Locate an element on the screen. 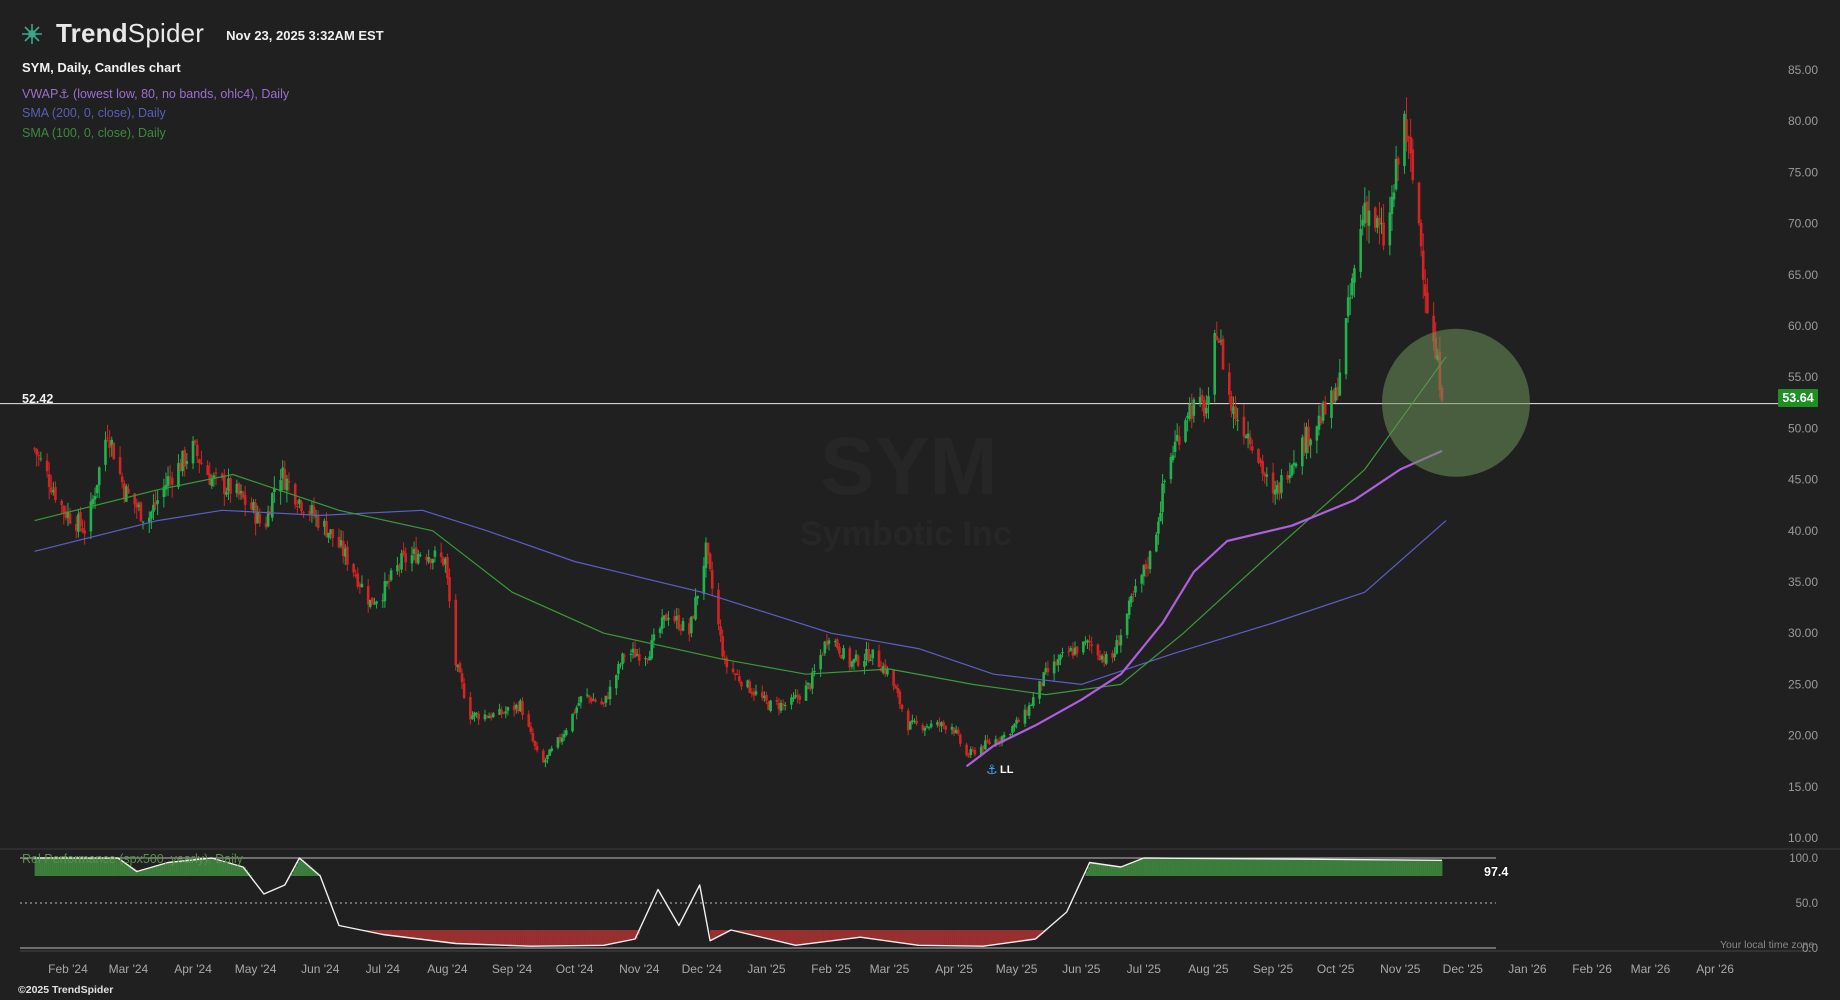 This screenshot has width=1840, height=1000. price-tick-label: 40.00 is located at coordinates (1803, 531).